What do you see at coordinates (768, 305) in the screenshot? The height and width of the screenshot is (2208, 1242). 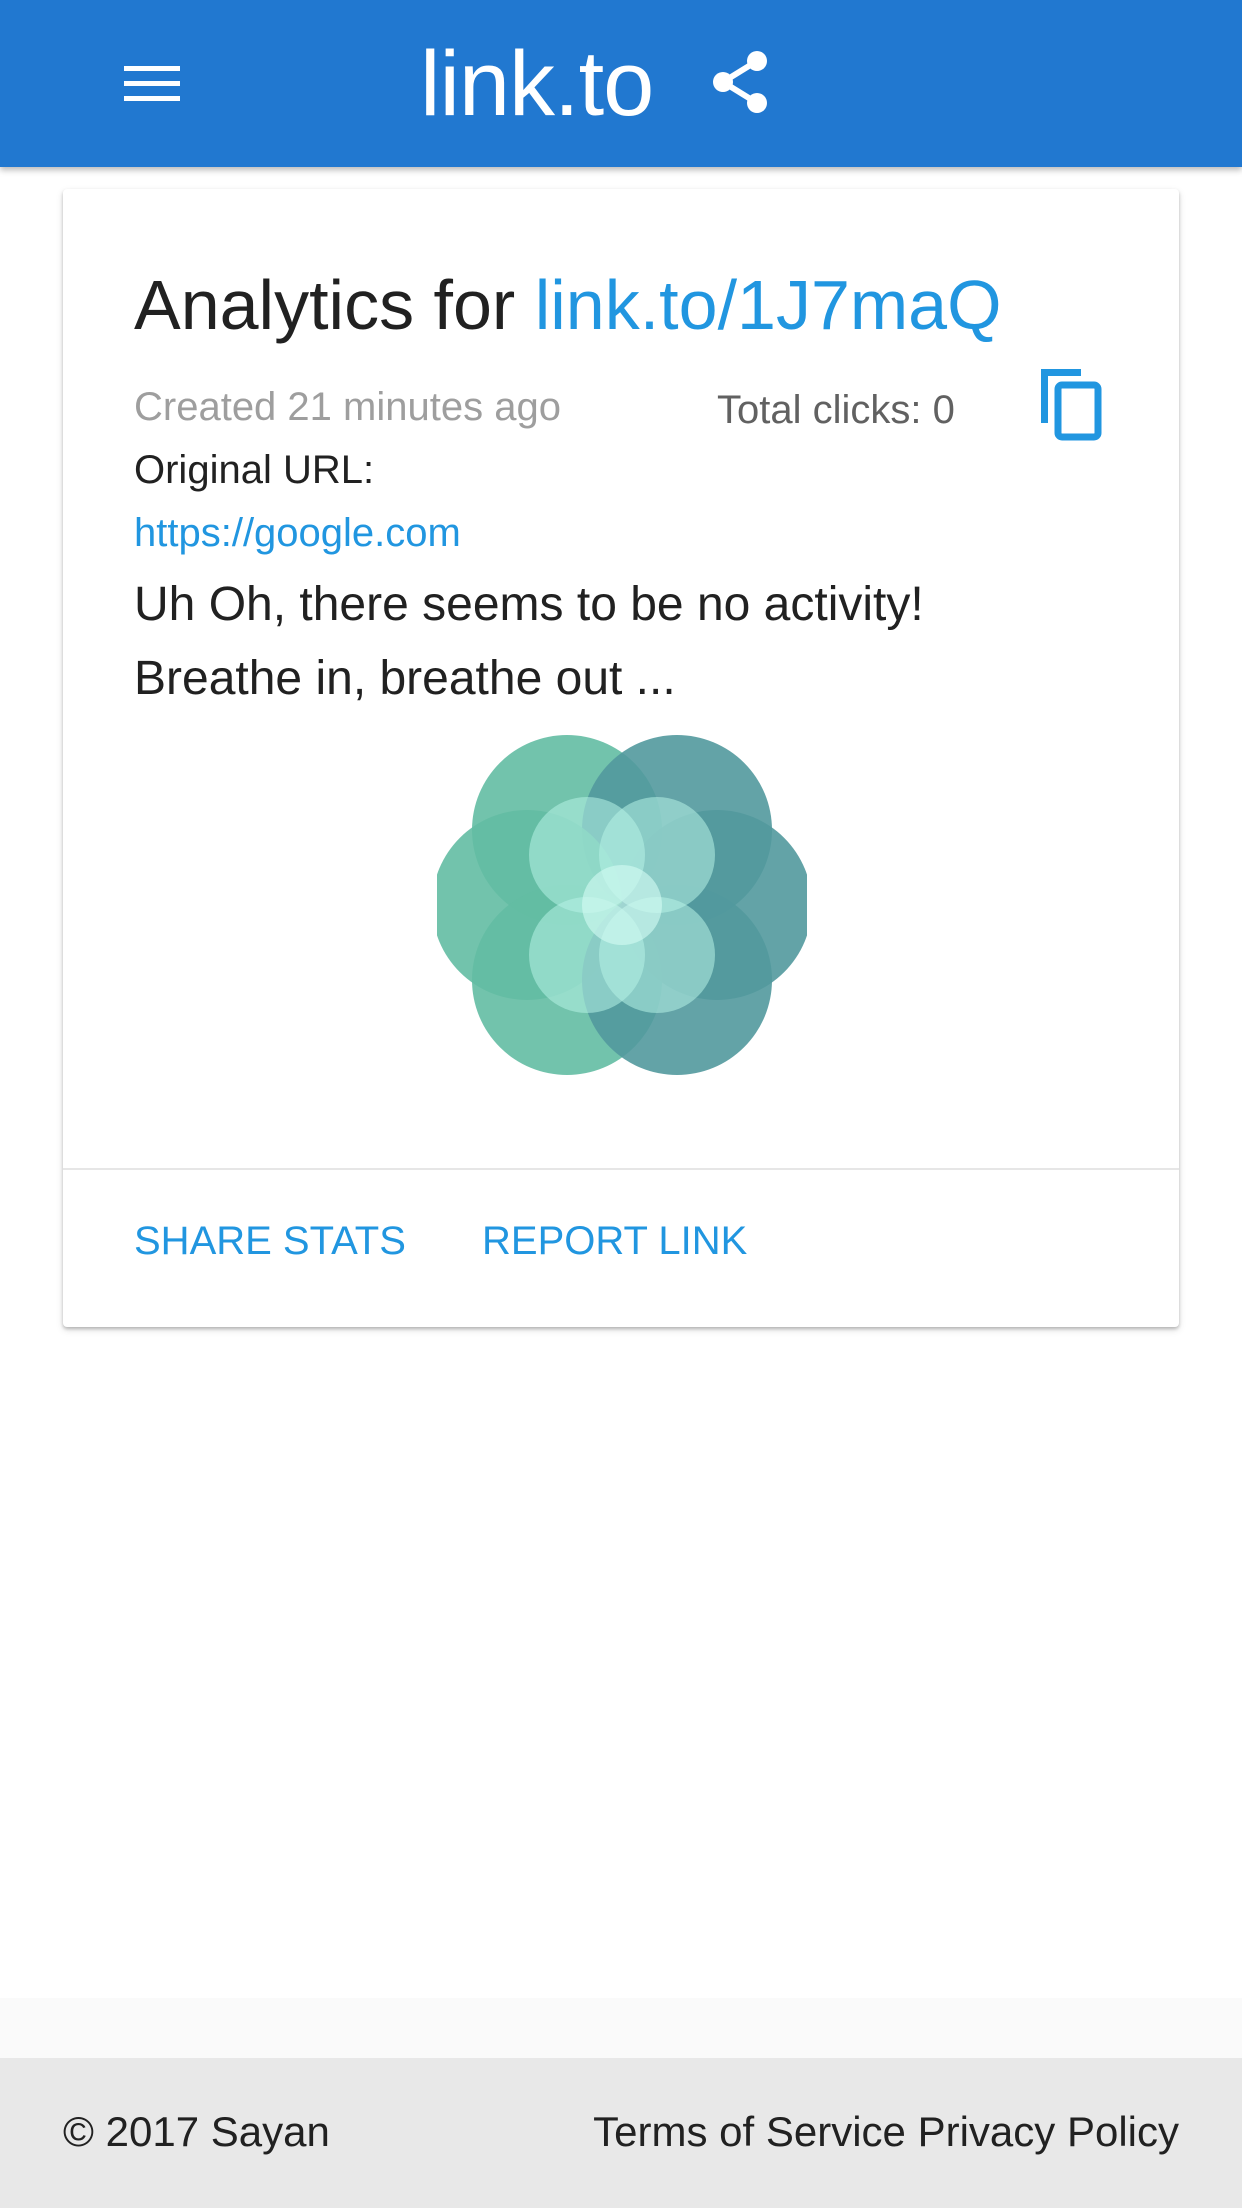 I see `short-link: link.to/1J7maQ` at bounding box center [768, 305].